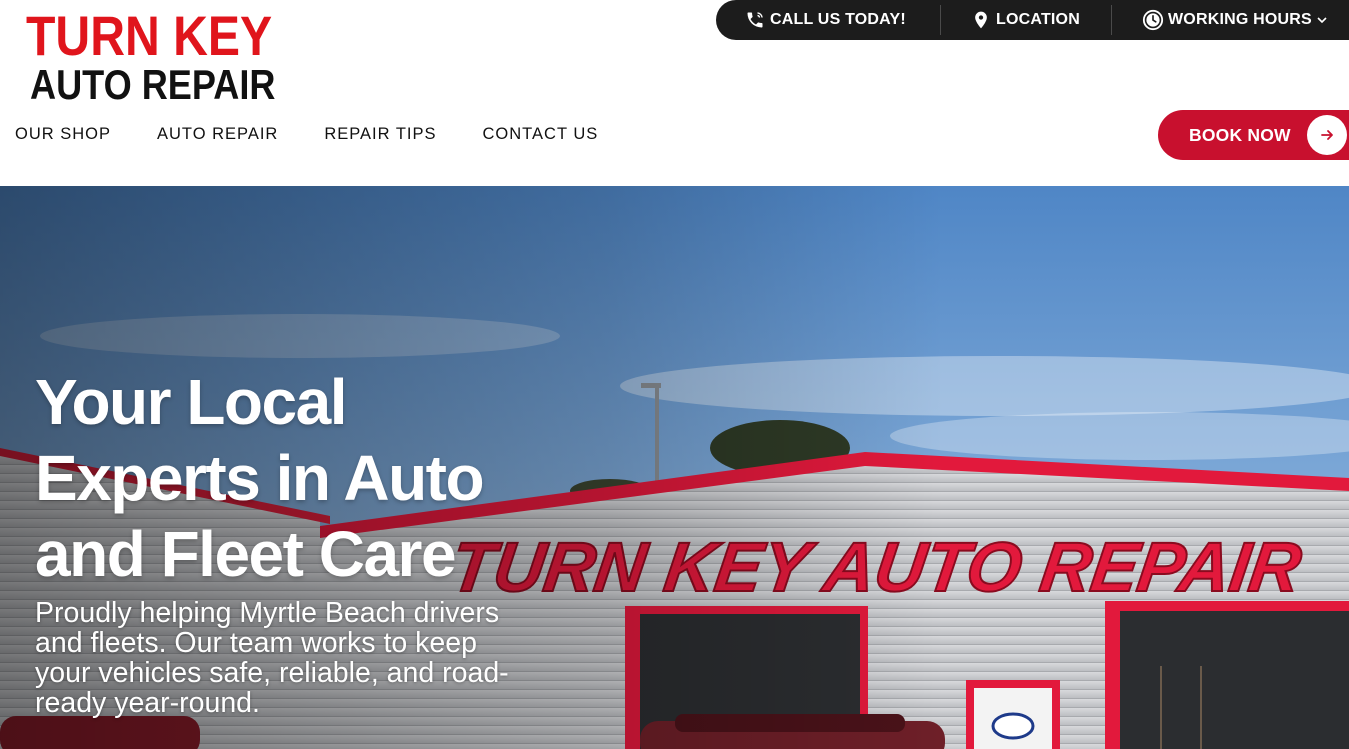 The image size is (1349, 749). Describe the element at coordinates (63, 134) in the screenshot. I see `nav-item-our-shop: OUR SHOP` at that location.